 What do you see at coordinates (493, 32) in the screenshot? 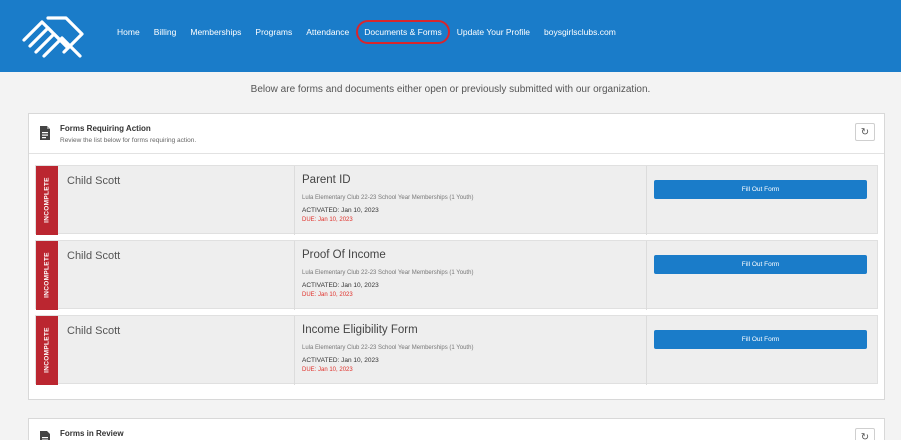
I see `nav-update-profile: Update Your Profile` at bounding box center [493, 32].